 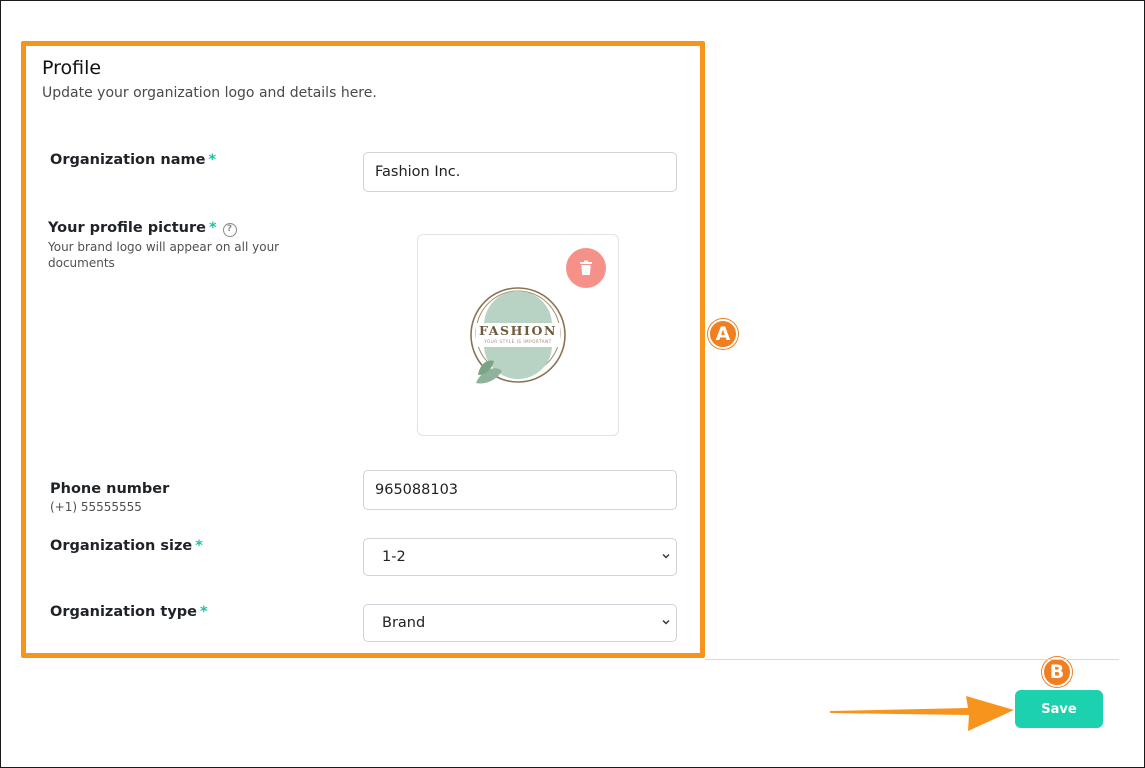 What do you see at coordinates (520, 557) in the screenshot?
I see `org-size-select: 1-2` at bounding box center [520, 557].